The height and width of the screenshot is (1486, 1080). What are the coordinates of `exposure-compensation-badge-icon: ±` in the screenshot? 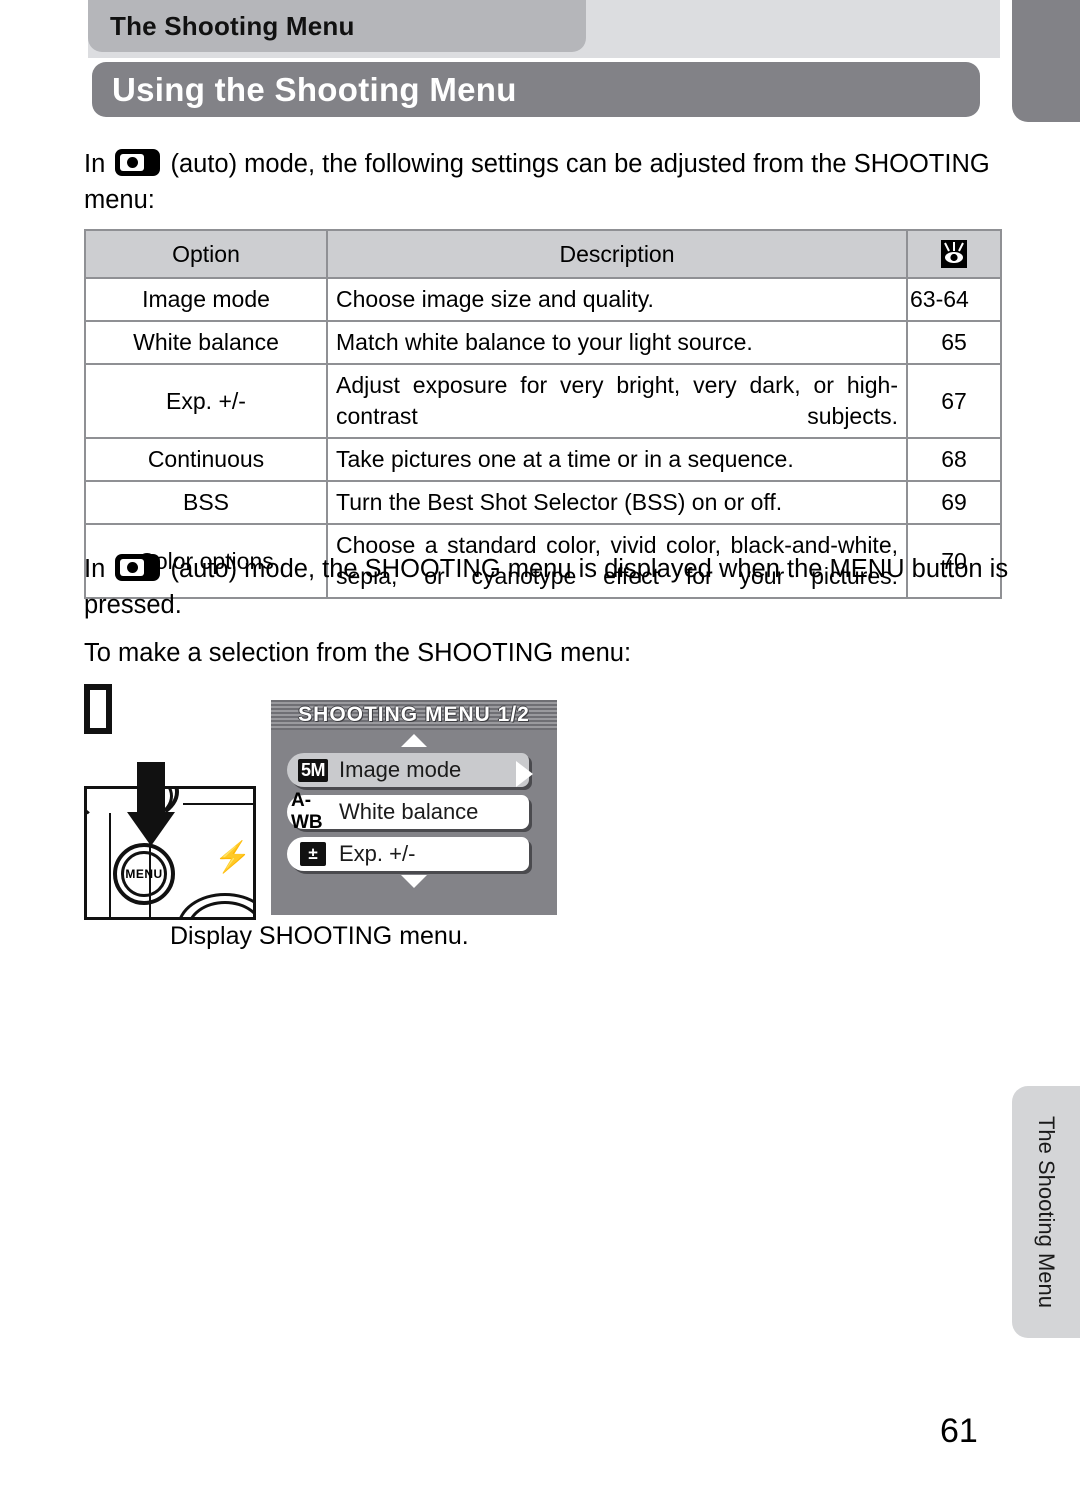 It's located at (313, 854).